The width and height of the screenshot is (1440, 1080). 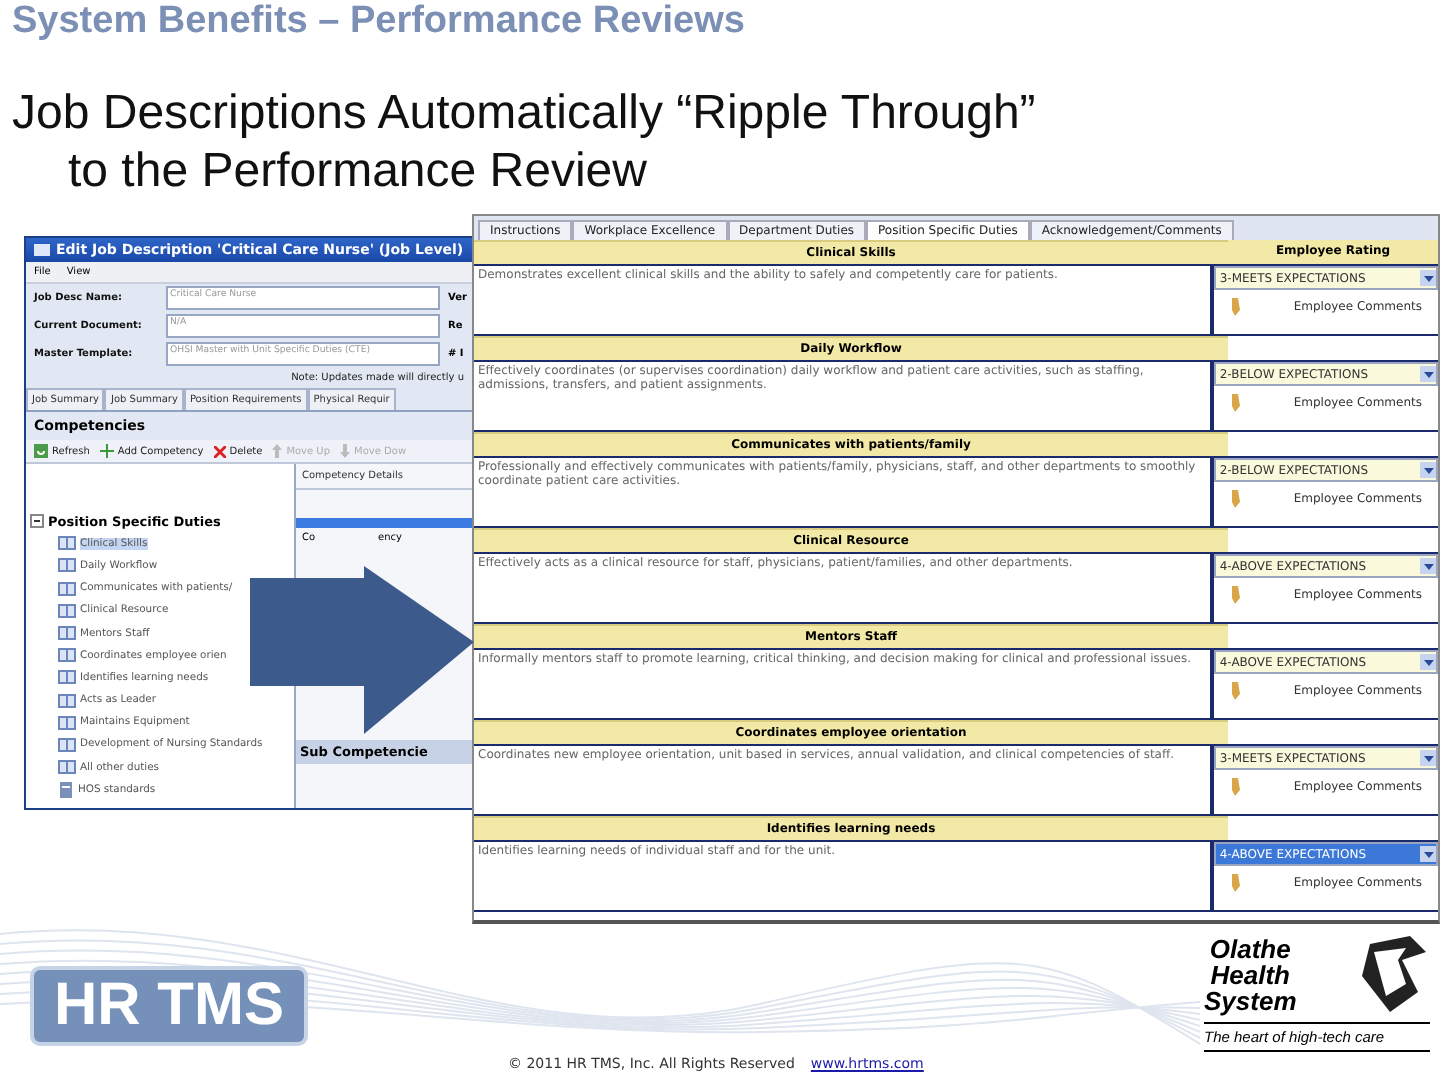 What do you see at coordinates (169, 1006) in the screenshot?
I see `company-logo: HR TMS` at bounding box center [169, 1006].